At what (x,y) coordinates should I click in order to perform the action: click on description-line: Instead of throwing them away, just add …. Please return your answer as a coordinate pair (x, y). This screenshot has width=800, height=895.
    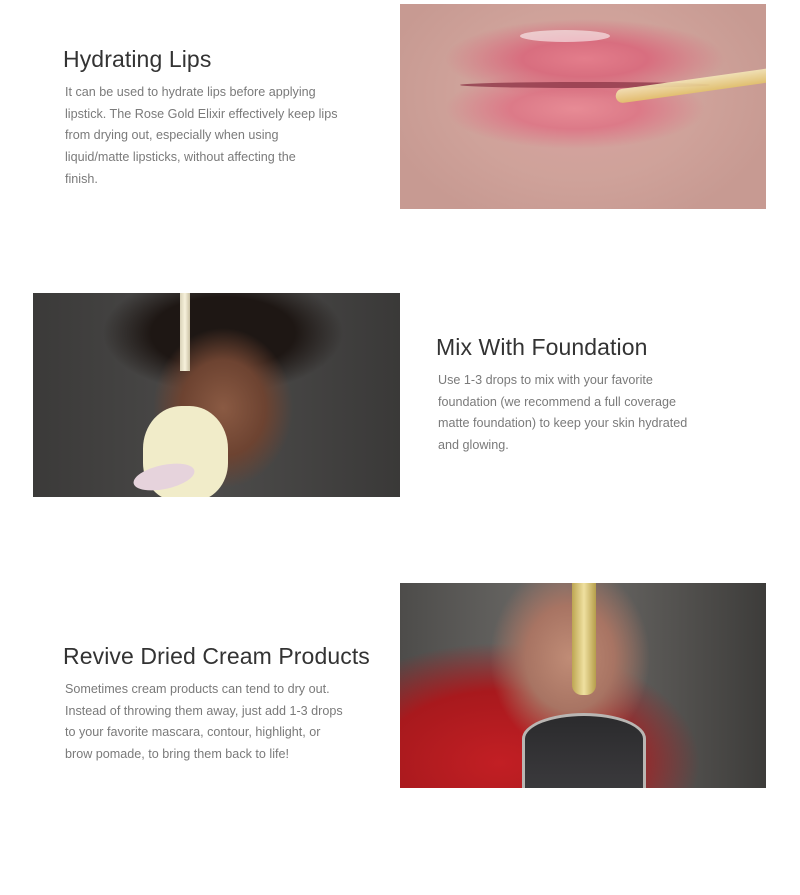
    Looking at the image, I should click on (204, 710).